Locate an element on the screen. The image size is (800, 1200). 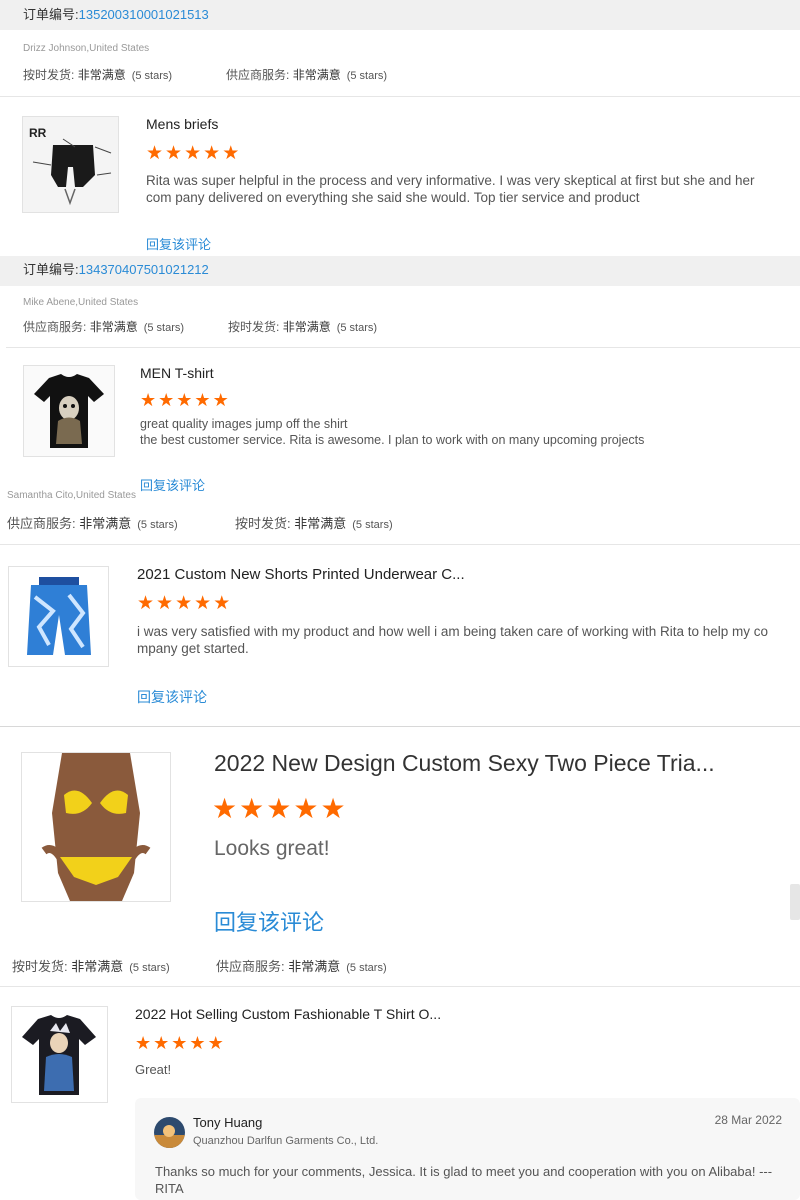
review-text: Looks great! is located at coordinates (272, 848).